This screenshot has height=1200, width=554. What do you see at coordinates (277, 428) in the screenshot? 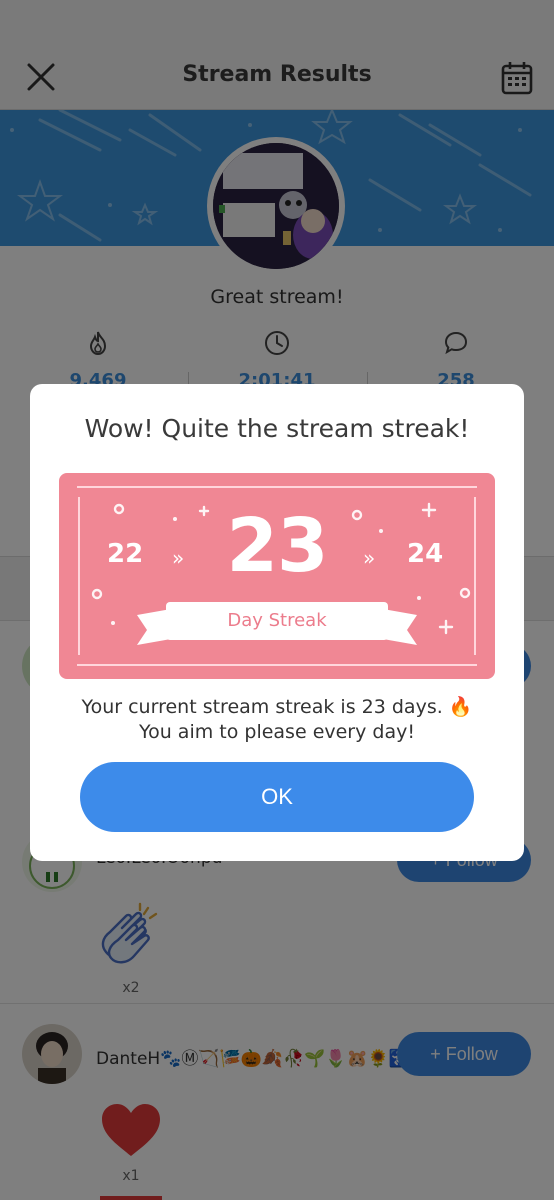
I see `modal-title: Wow! Quite the stream streak!` at bounding box center [277, 428].